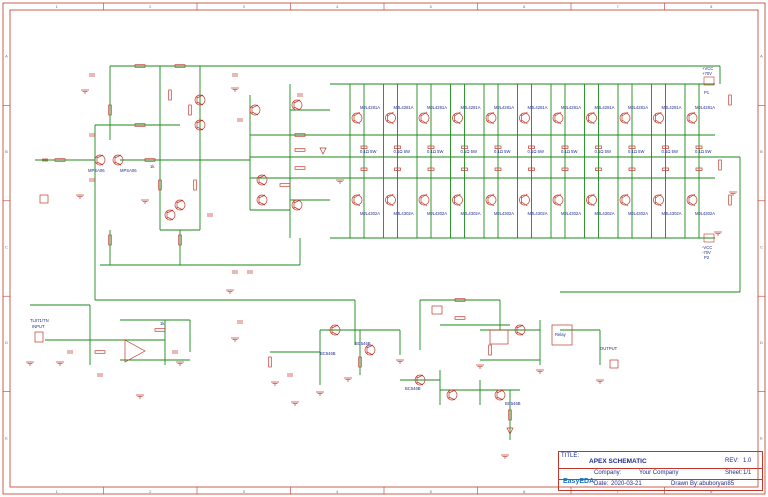 This screenshot has width=768, height=497. I want to click on sheet-label: Sheet:, so click(734, 473).